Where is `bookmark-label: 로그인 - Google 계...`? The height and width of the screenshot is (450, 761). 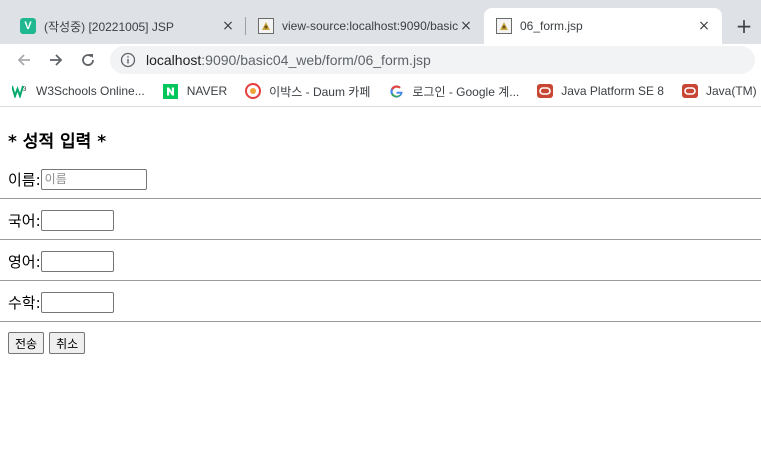 bookmark-label: 로그인 - Google 계... is located at coordinates (466, 91).